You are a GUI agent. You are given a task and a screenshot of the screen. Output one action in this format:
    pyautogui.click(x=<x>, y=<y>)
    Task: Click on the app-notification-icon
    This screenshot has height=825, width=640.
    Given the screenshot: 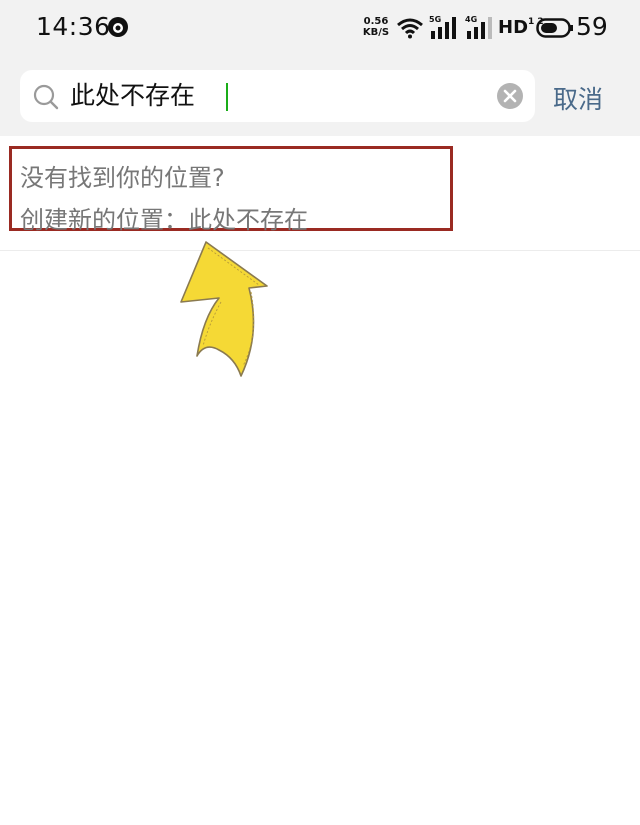 What is the action you would take?
    pyautogui.click(x=118, y=27)
    